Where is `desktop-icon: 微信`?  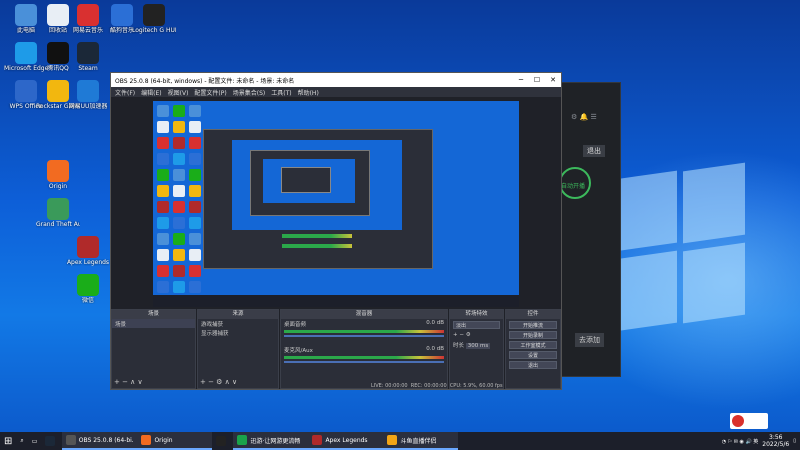 desktop-icon: 微信 is located at coordinates (88, 294).